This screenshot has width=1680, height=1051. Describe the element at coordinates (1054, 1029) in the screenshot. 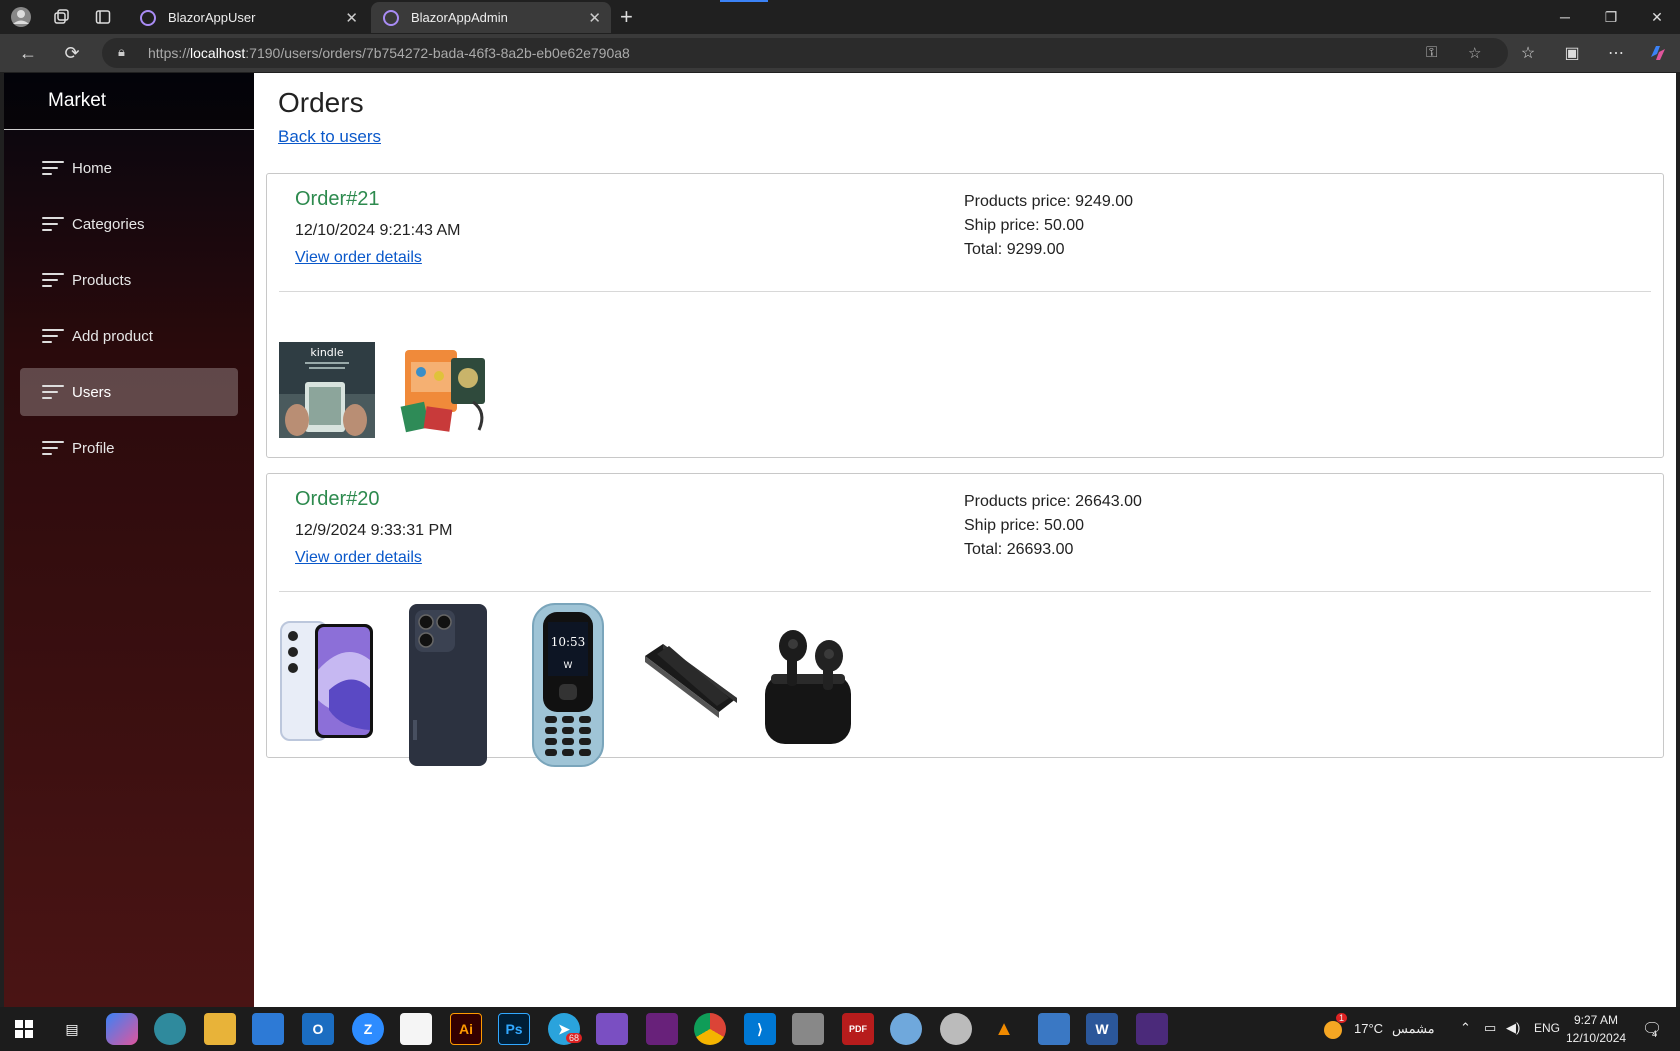

I see `remote-desktop-icon` at that location.